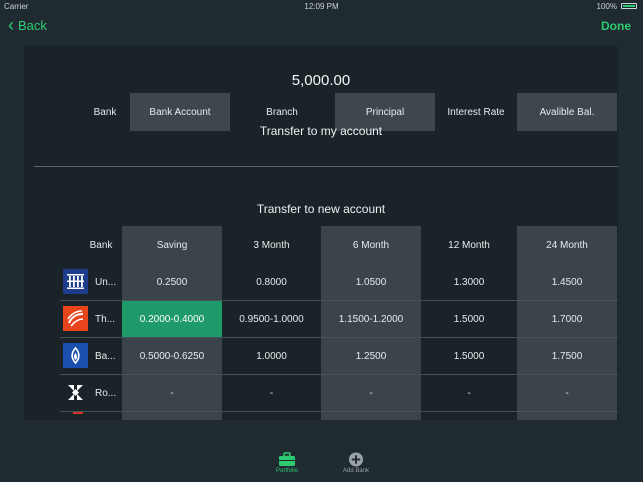 The height and width of the screenshot is (482, 643). What do you see at coordinates (469, 245) in the screenshot?
I see `table-header-12-month: 12 Month` at bounding box center [469, 245].